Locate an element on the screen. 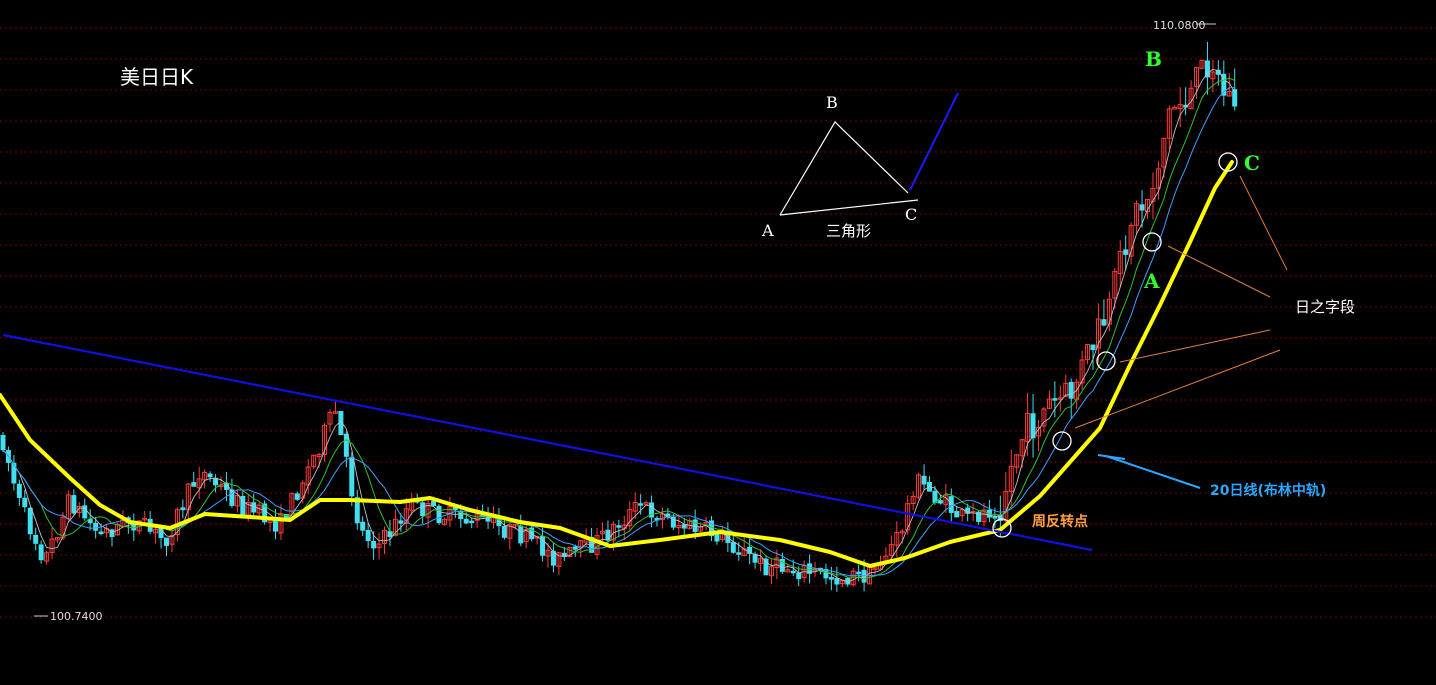 The image size is (1436, 685). triangle-label: 三角形 is located at coordinates (848, 231).